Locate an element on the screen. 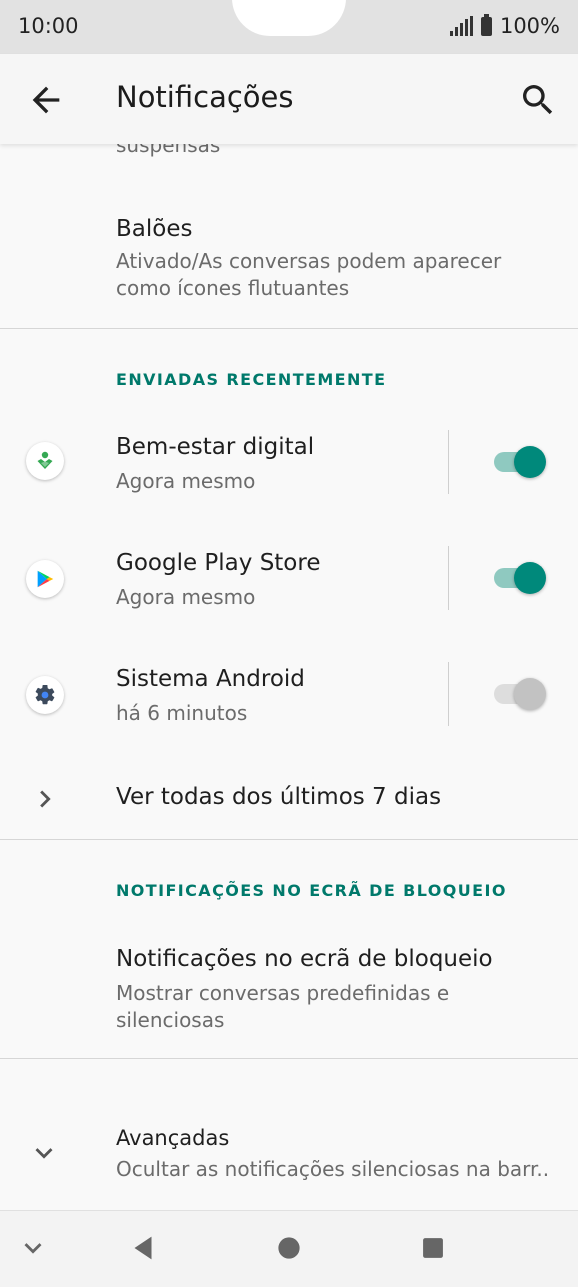 This screenshot has height=1287, width=578. baloes-subtitle-line1: Ativado/As conversas podem aparecer is located at coordinates (309, 261).